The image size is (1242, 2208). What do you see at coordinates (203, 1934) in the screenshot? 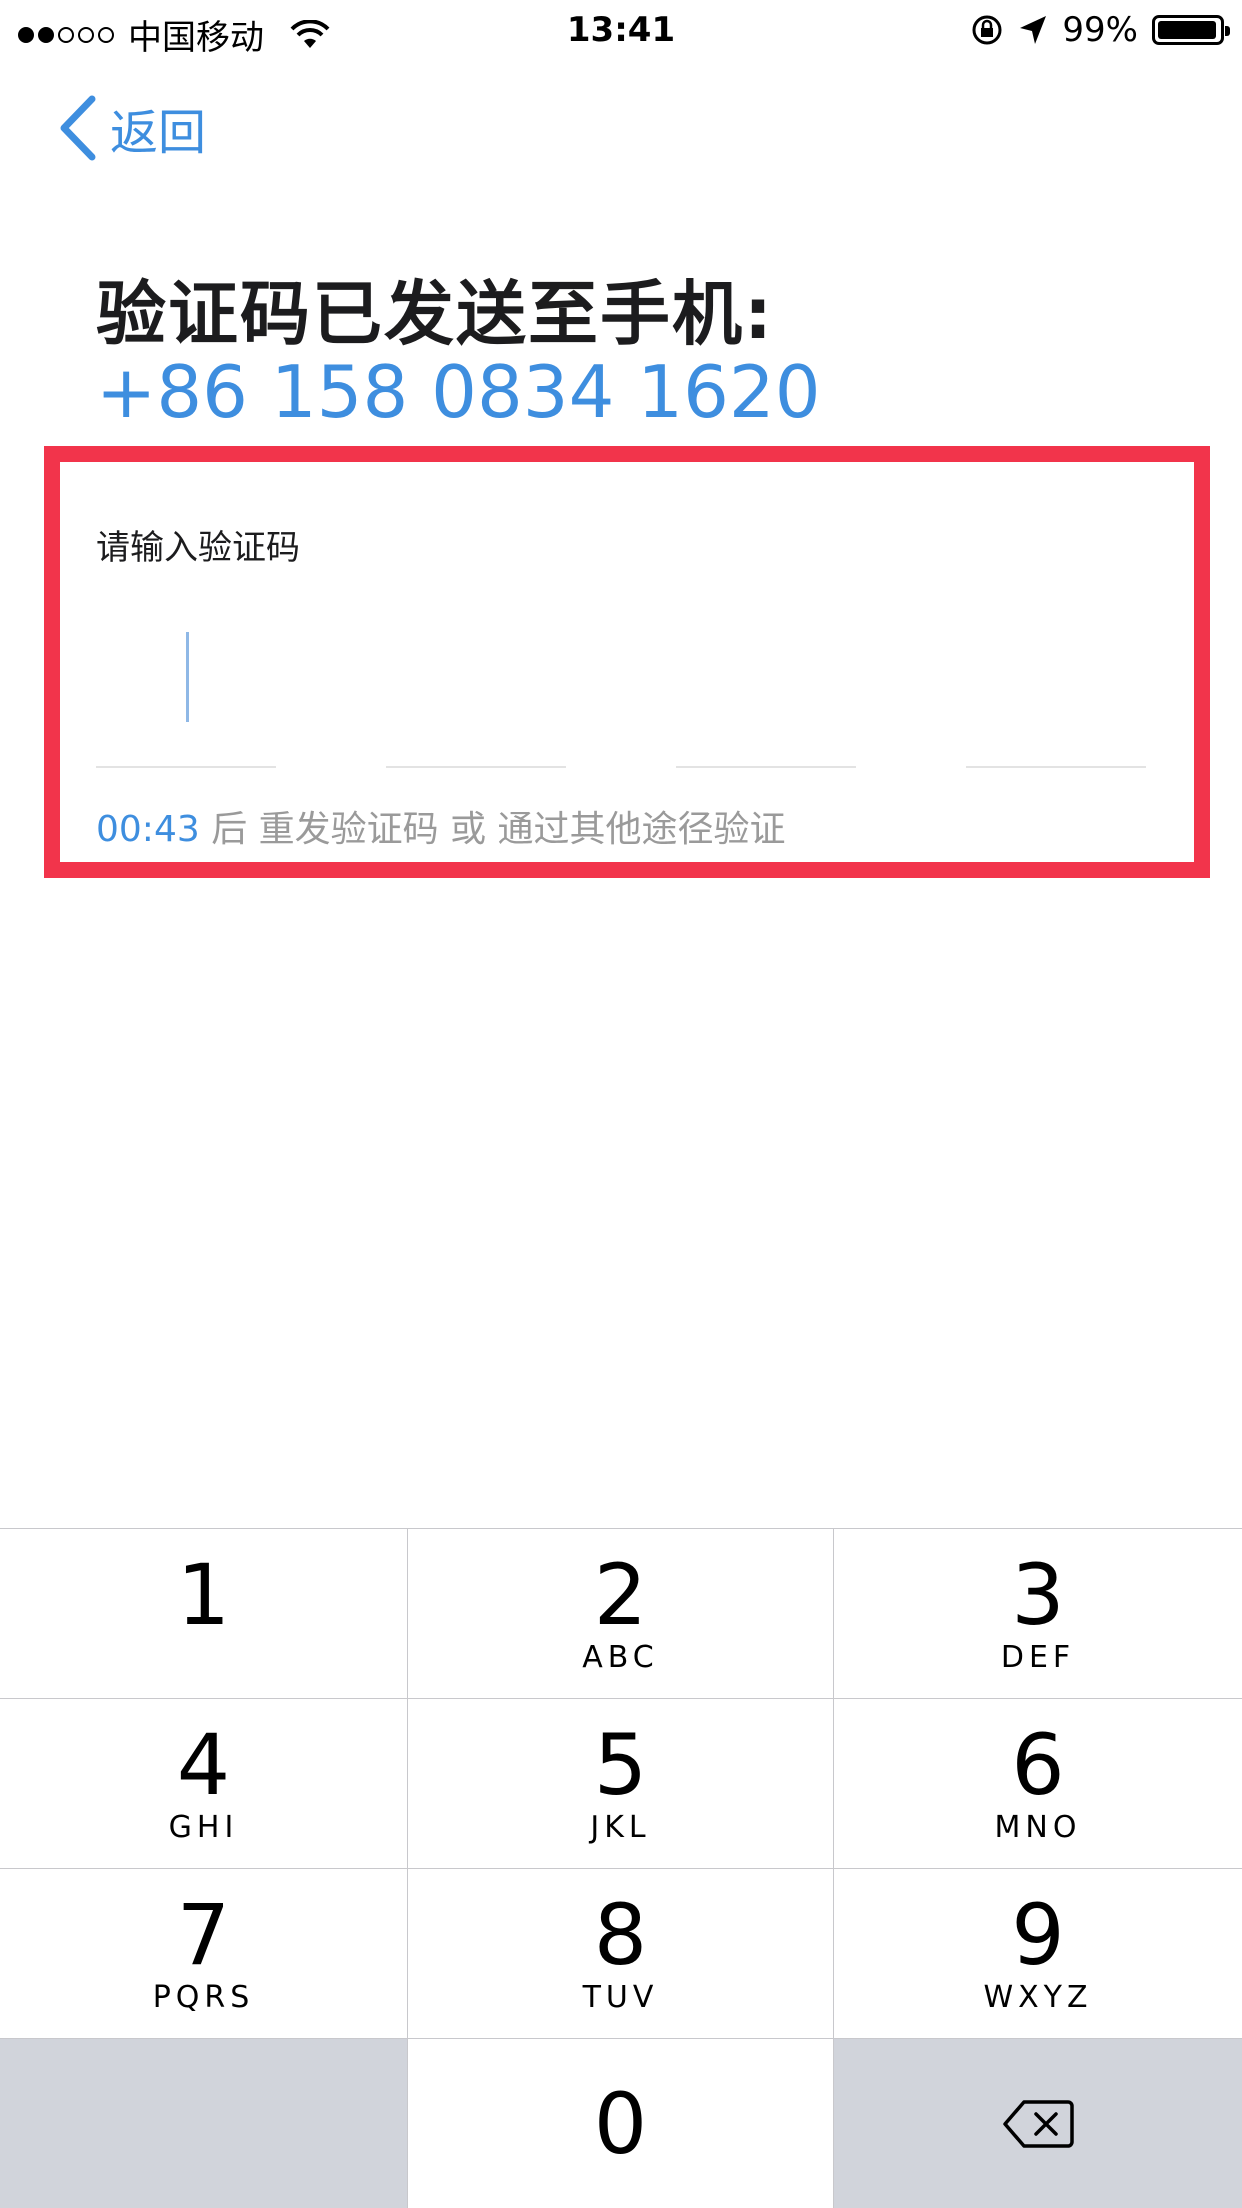
I see `key-digit: 7` at bounding box center [203, 1934].